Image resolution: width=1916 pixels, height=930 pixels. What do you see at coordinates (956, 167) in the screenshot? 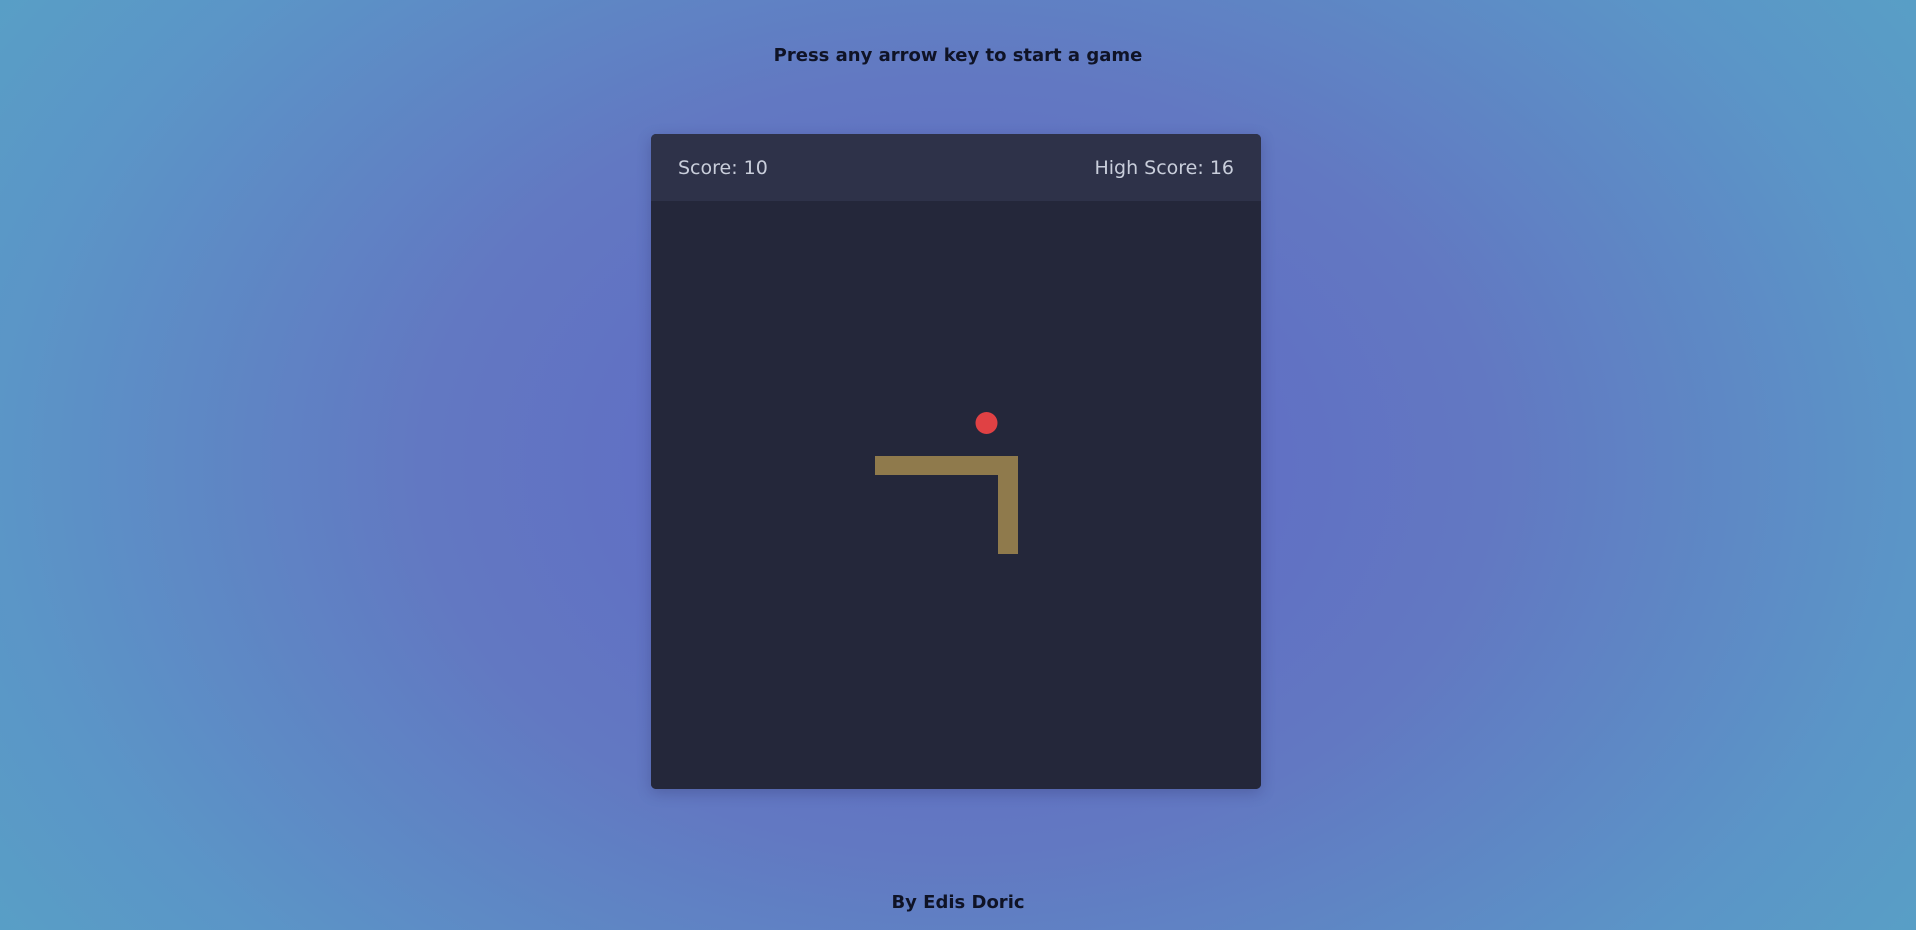
I see `score-bar: Score: 10 High Score: 16` at bounding box center [956, 167].